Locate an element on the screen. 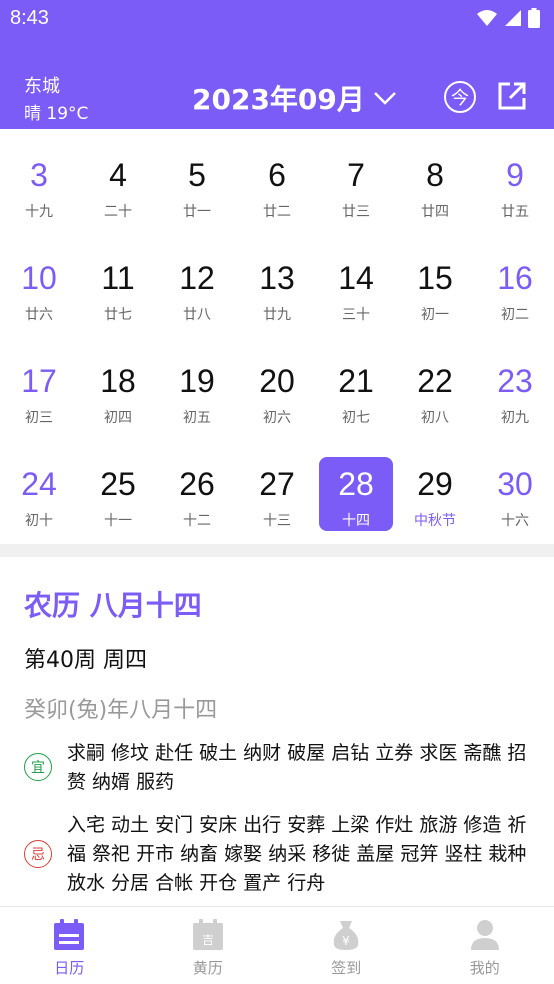  almanac-icon: 吉 is located at coordinates (207, 934).